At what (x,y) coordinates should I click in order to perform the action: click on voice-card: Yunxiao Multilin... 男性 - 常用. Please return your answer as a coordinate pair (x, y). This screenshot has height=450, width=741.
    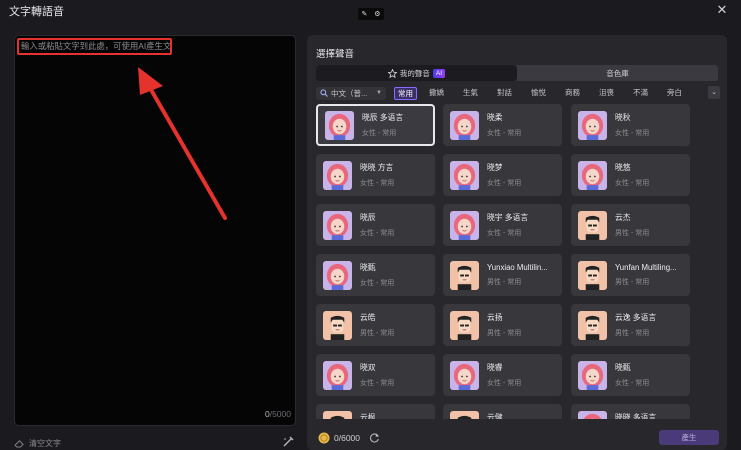
    Looking at the image, I should click on (502, 275).